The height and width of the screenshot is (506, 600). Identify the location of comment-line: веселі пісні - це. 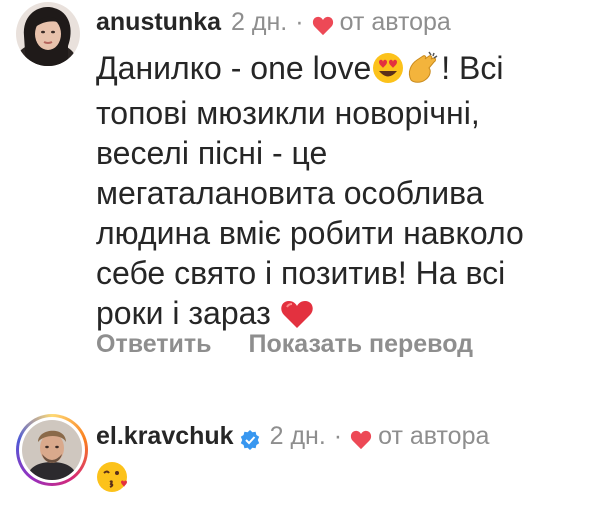
(212, 153).